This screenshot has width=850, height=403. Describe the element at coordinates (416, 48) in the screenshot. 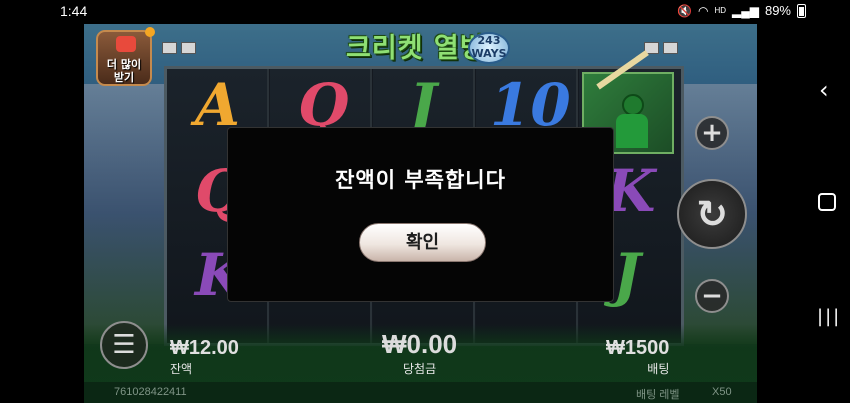

I see `game-title: 크리켓 열병` at that location.